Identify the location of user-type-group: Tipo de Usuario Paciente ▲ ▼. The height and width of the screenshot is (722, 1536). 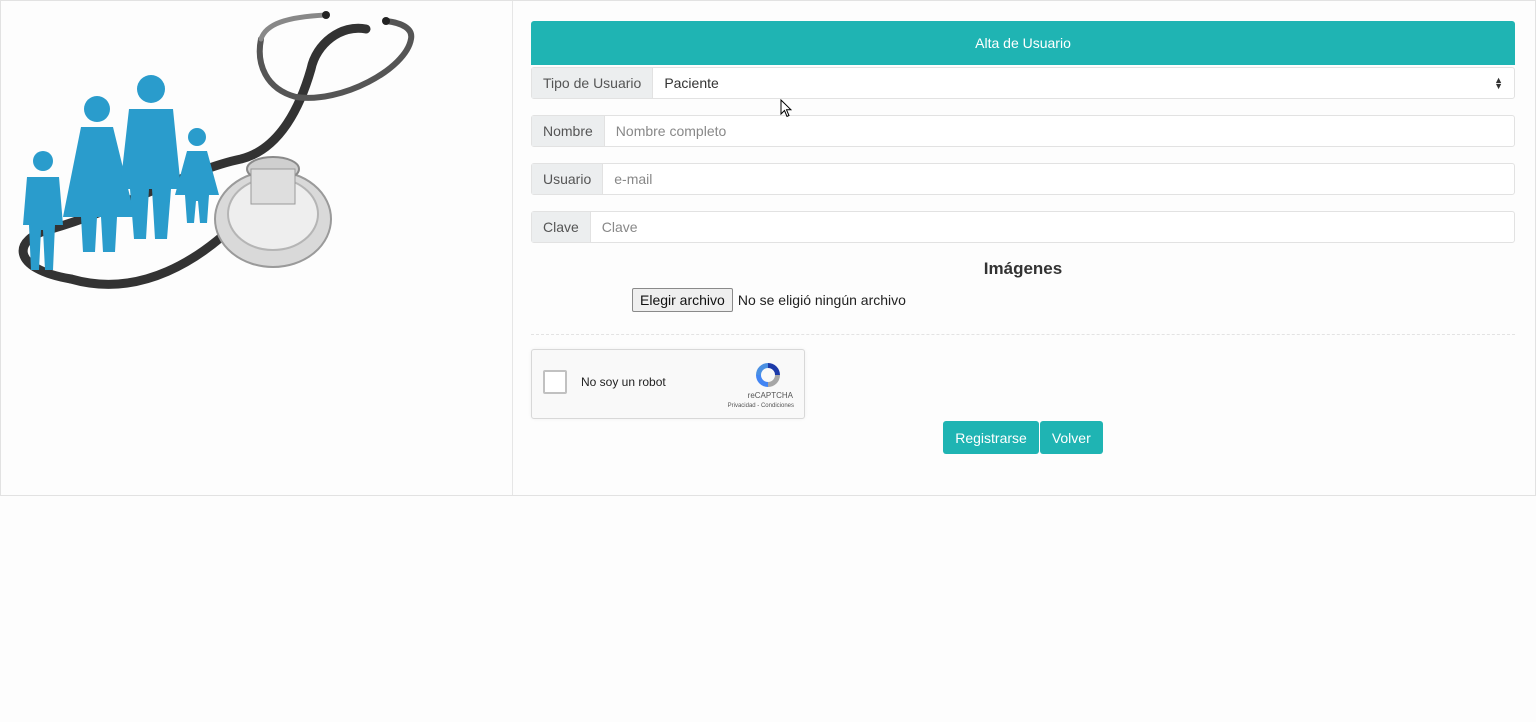
(1023, 83).